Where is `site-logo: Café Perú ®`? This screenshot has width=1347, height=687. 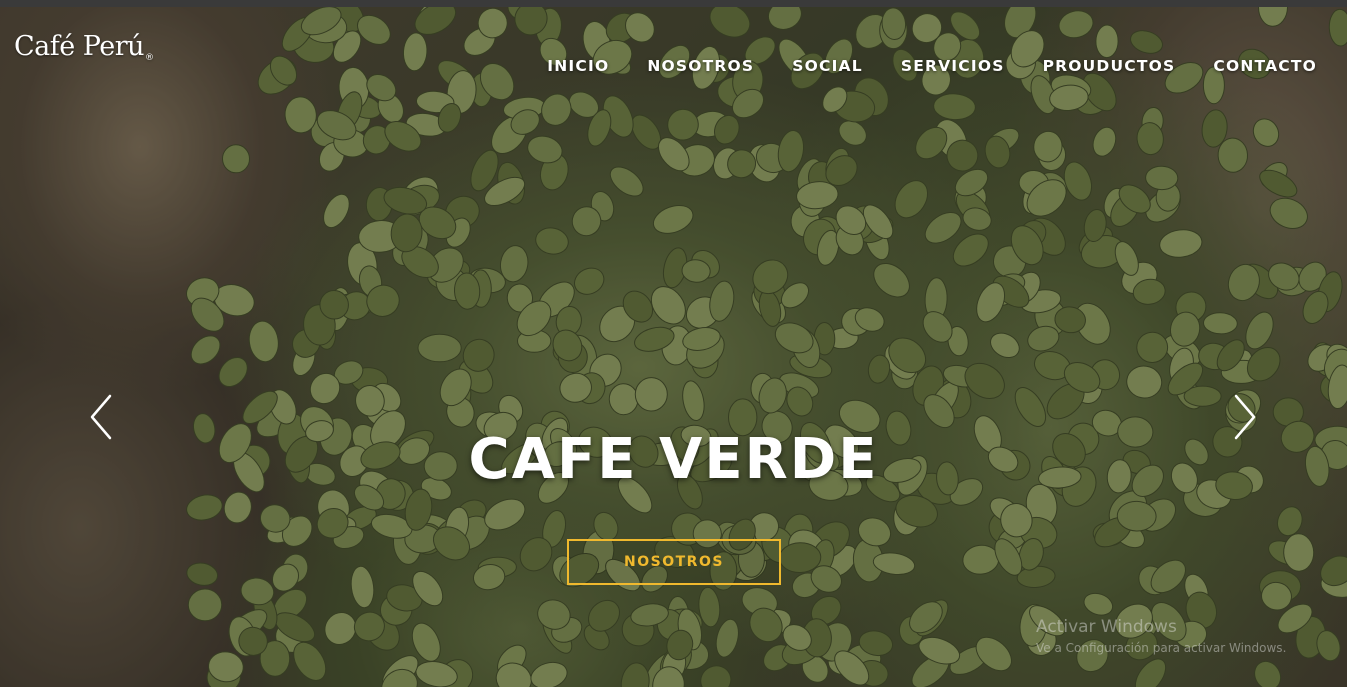
site-logo: Café Perú ® is located at coordinates (84, 47).